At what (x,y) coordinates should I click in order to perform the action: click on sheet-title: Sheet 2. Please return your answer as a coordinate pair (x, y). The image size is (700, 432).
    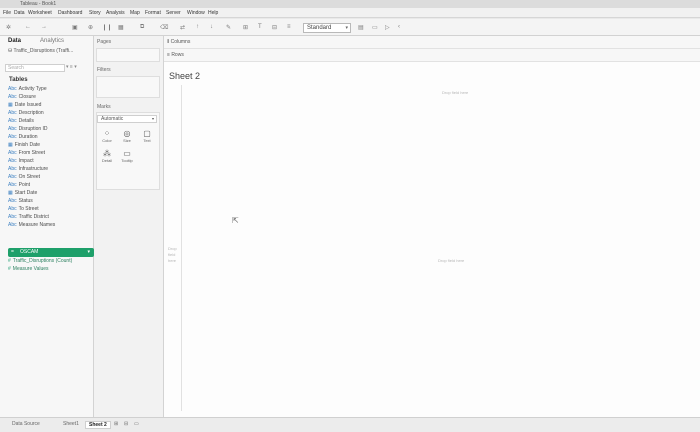
    Looking at the image, I should click on (184, 76).